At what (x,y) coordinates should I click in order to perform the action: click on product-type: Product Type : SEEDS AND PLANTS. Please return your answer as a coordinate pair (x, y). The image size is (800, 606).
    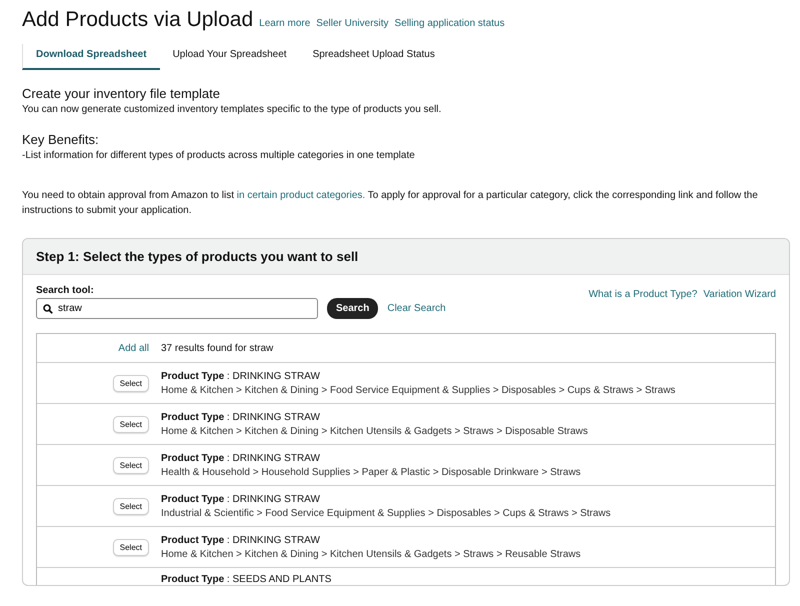
    Looking at the image, I should click on (246, 579).